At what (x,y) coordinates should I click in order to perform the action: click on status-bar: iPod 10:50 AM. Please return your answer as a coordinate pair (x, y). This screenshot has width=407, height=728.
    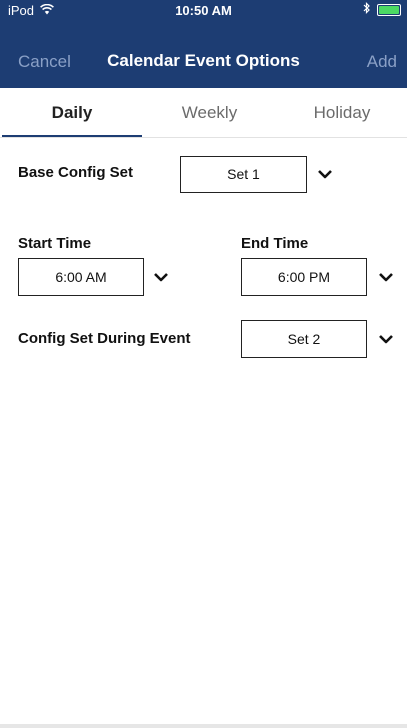
    Looking at the image, I should click on (203, 11).